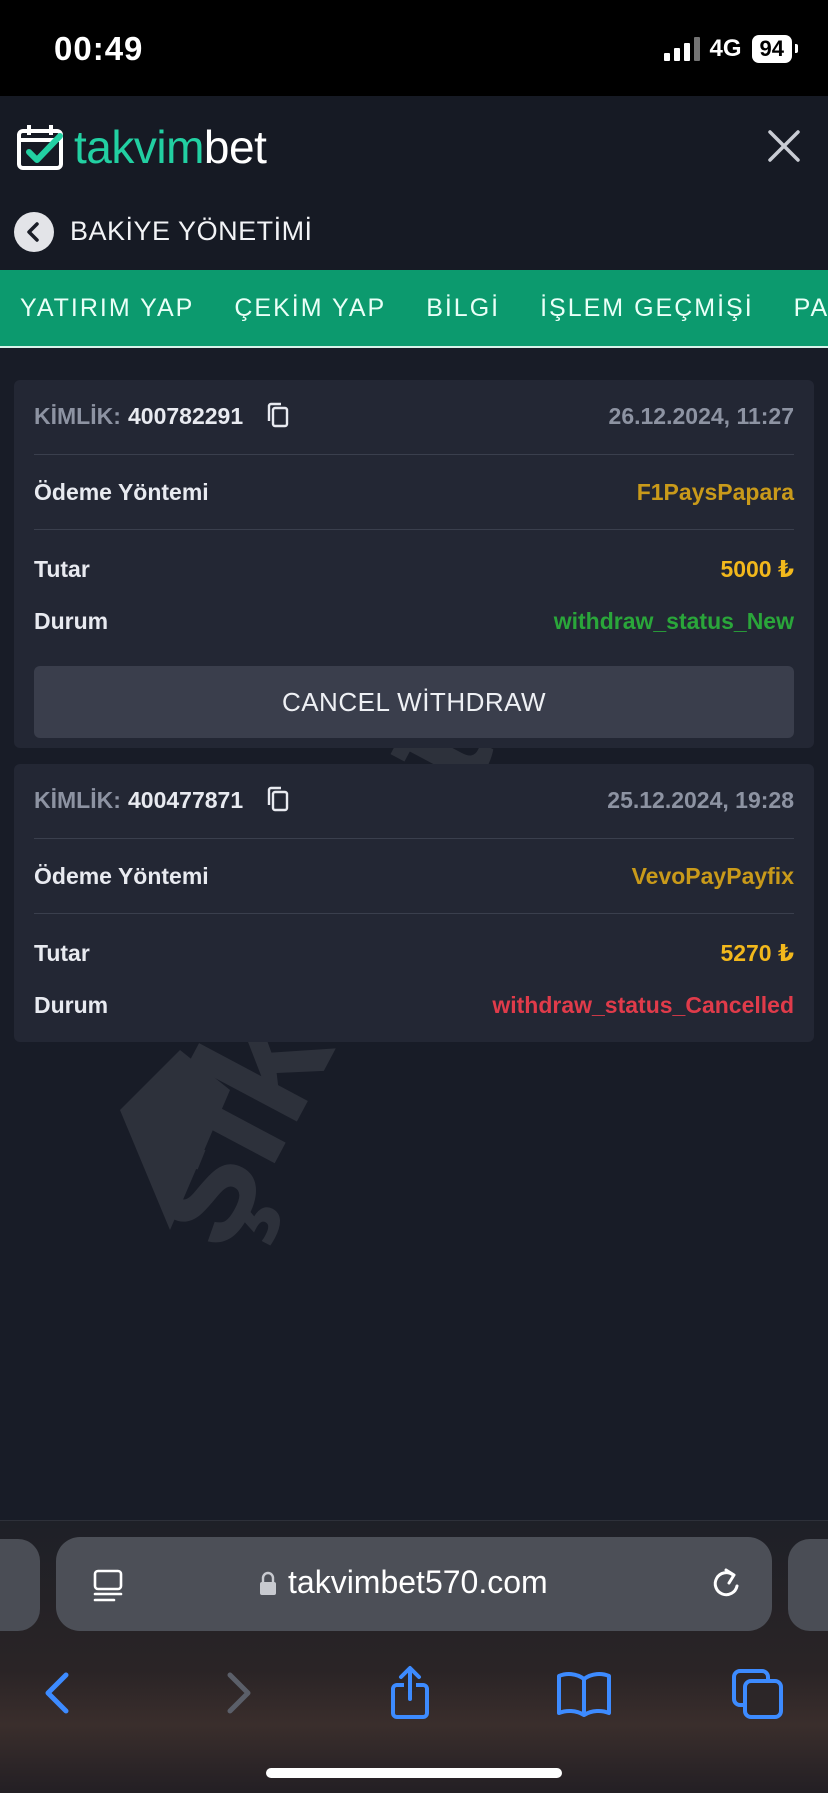 The width and height of the screenshot is (828, 1793). Describe the element at coordinates (712, 876) in the screenshot. I see `payment-method-value: VevoPayPayfix` at that location.